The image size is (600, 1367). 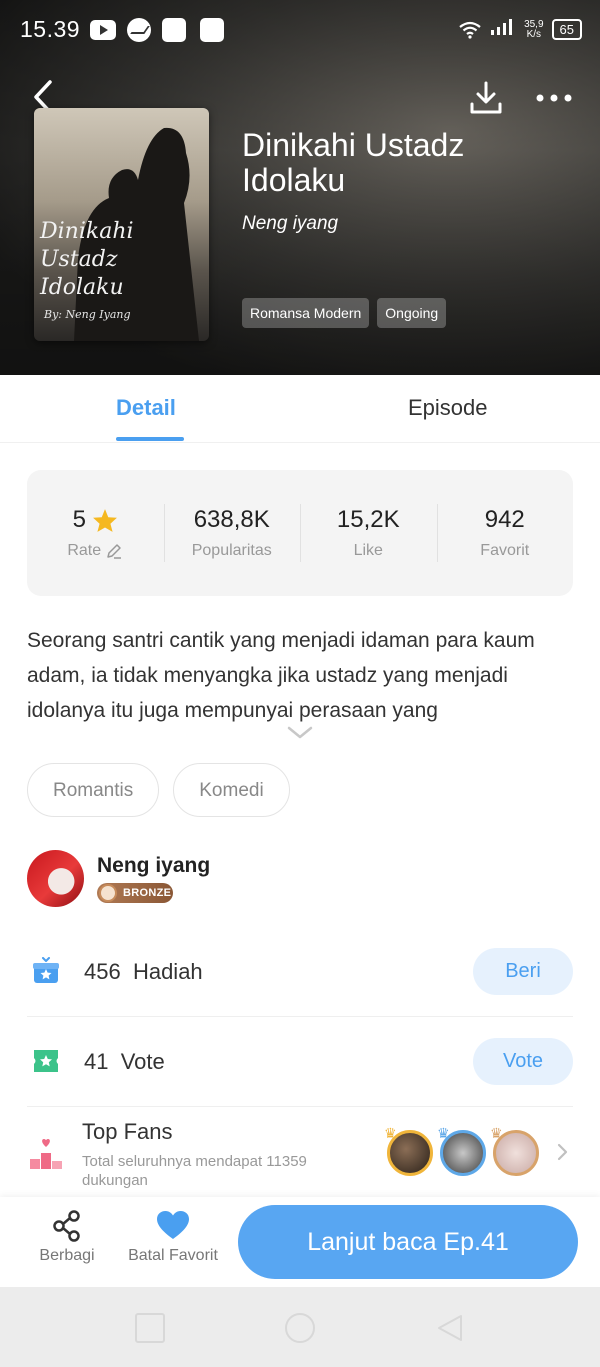 I want to click on heart-icon, so click(x=173, y=1225).